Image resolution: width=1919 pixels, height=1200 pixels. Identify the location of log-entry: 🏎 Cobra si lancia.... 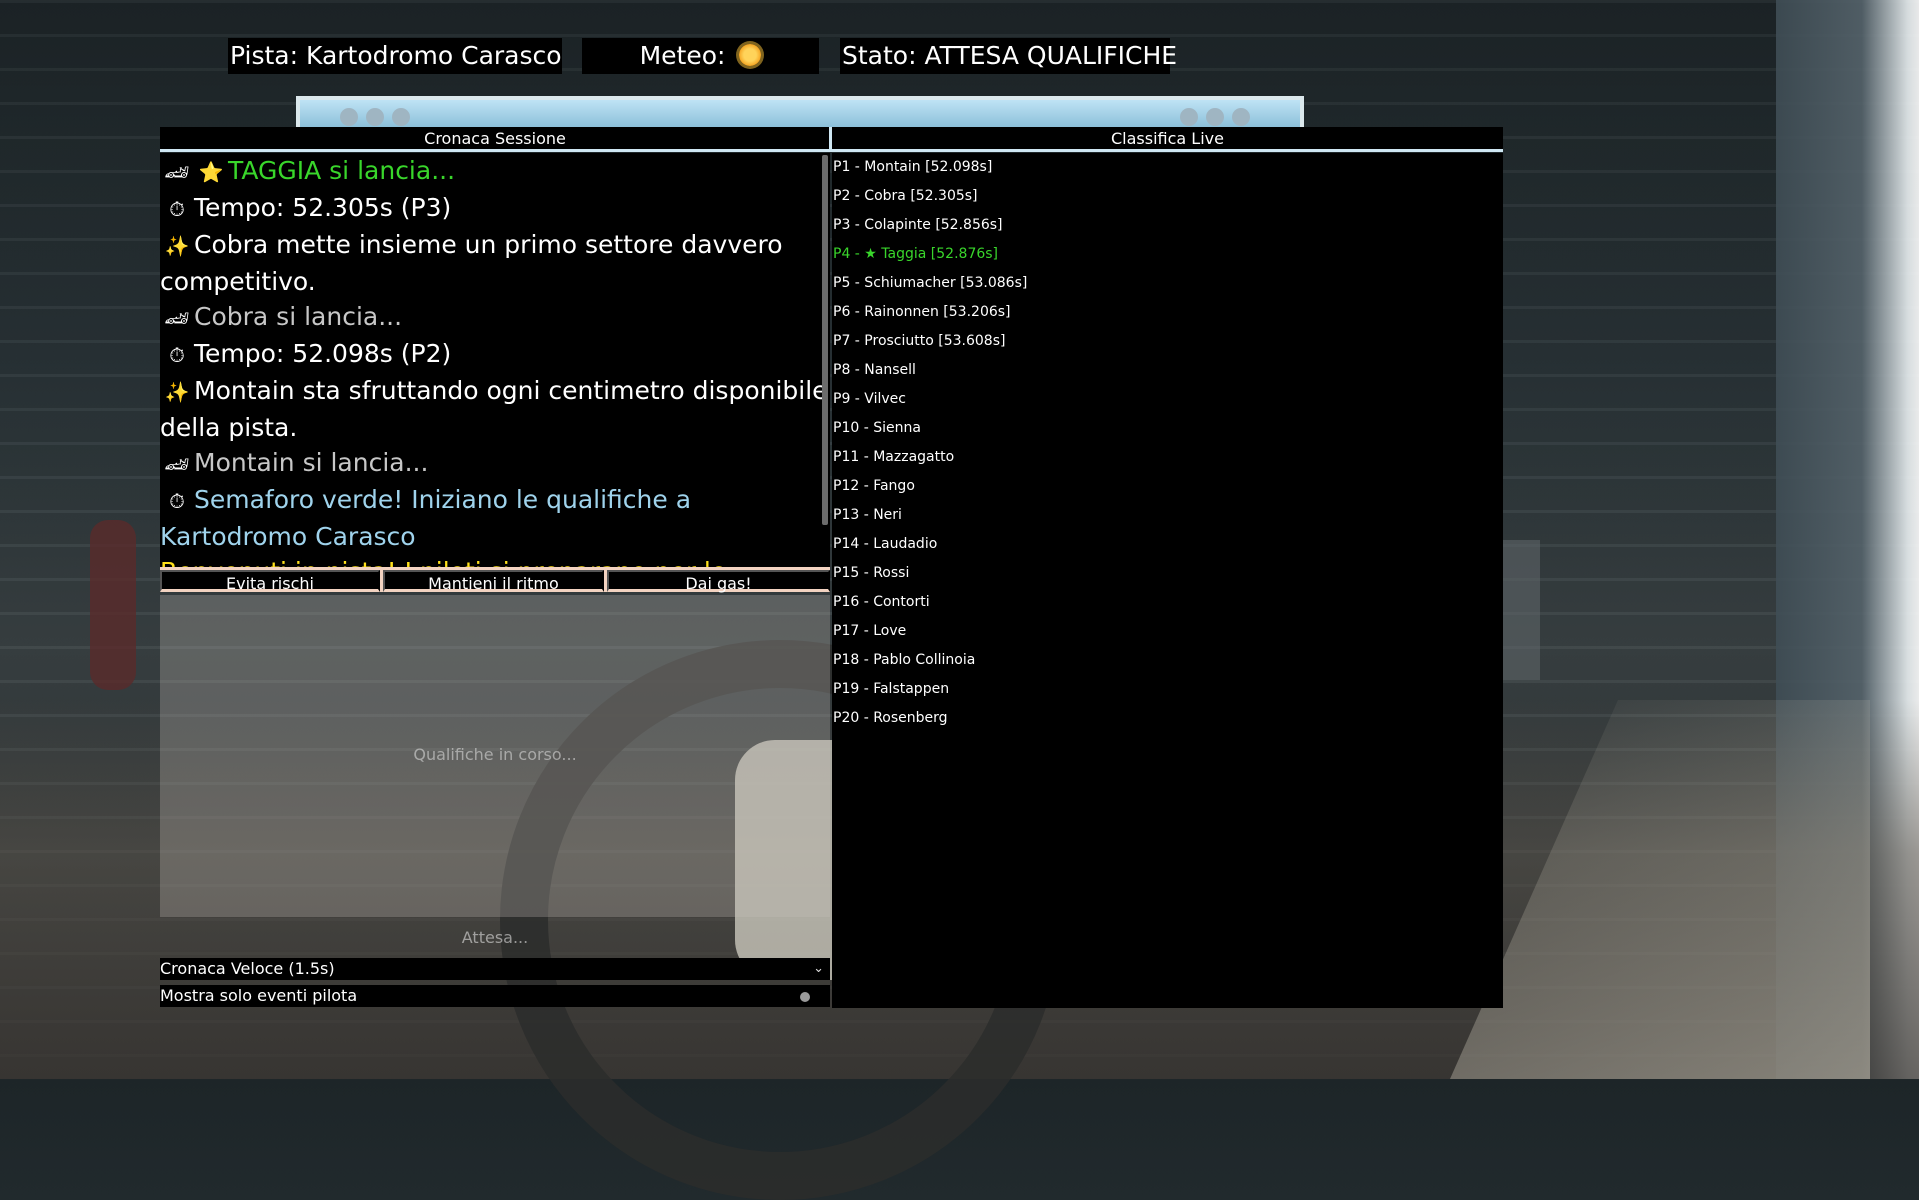
(495, 317).